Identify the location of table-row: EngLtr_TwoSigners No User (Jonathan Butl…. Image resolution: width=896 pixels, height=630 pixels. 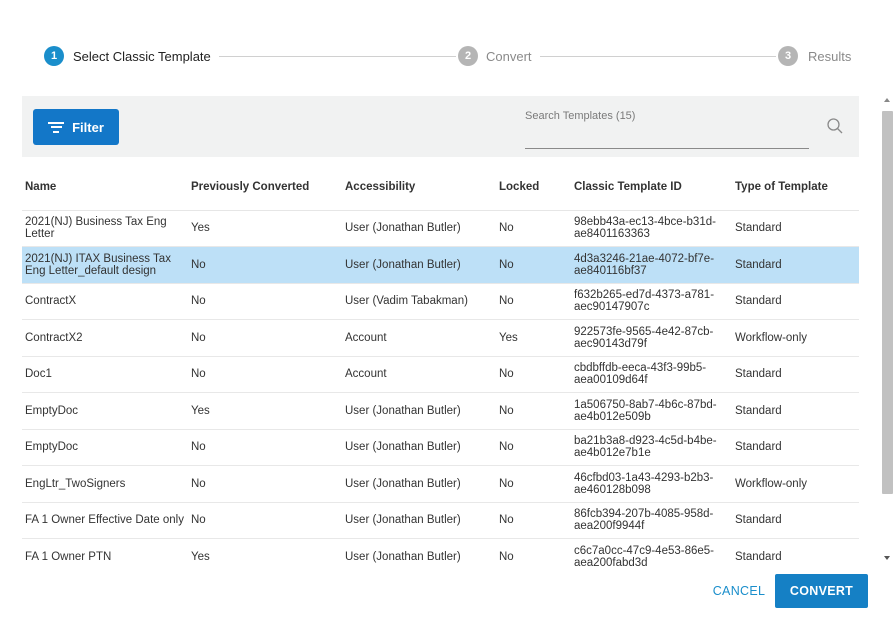
(440, 484).